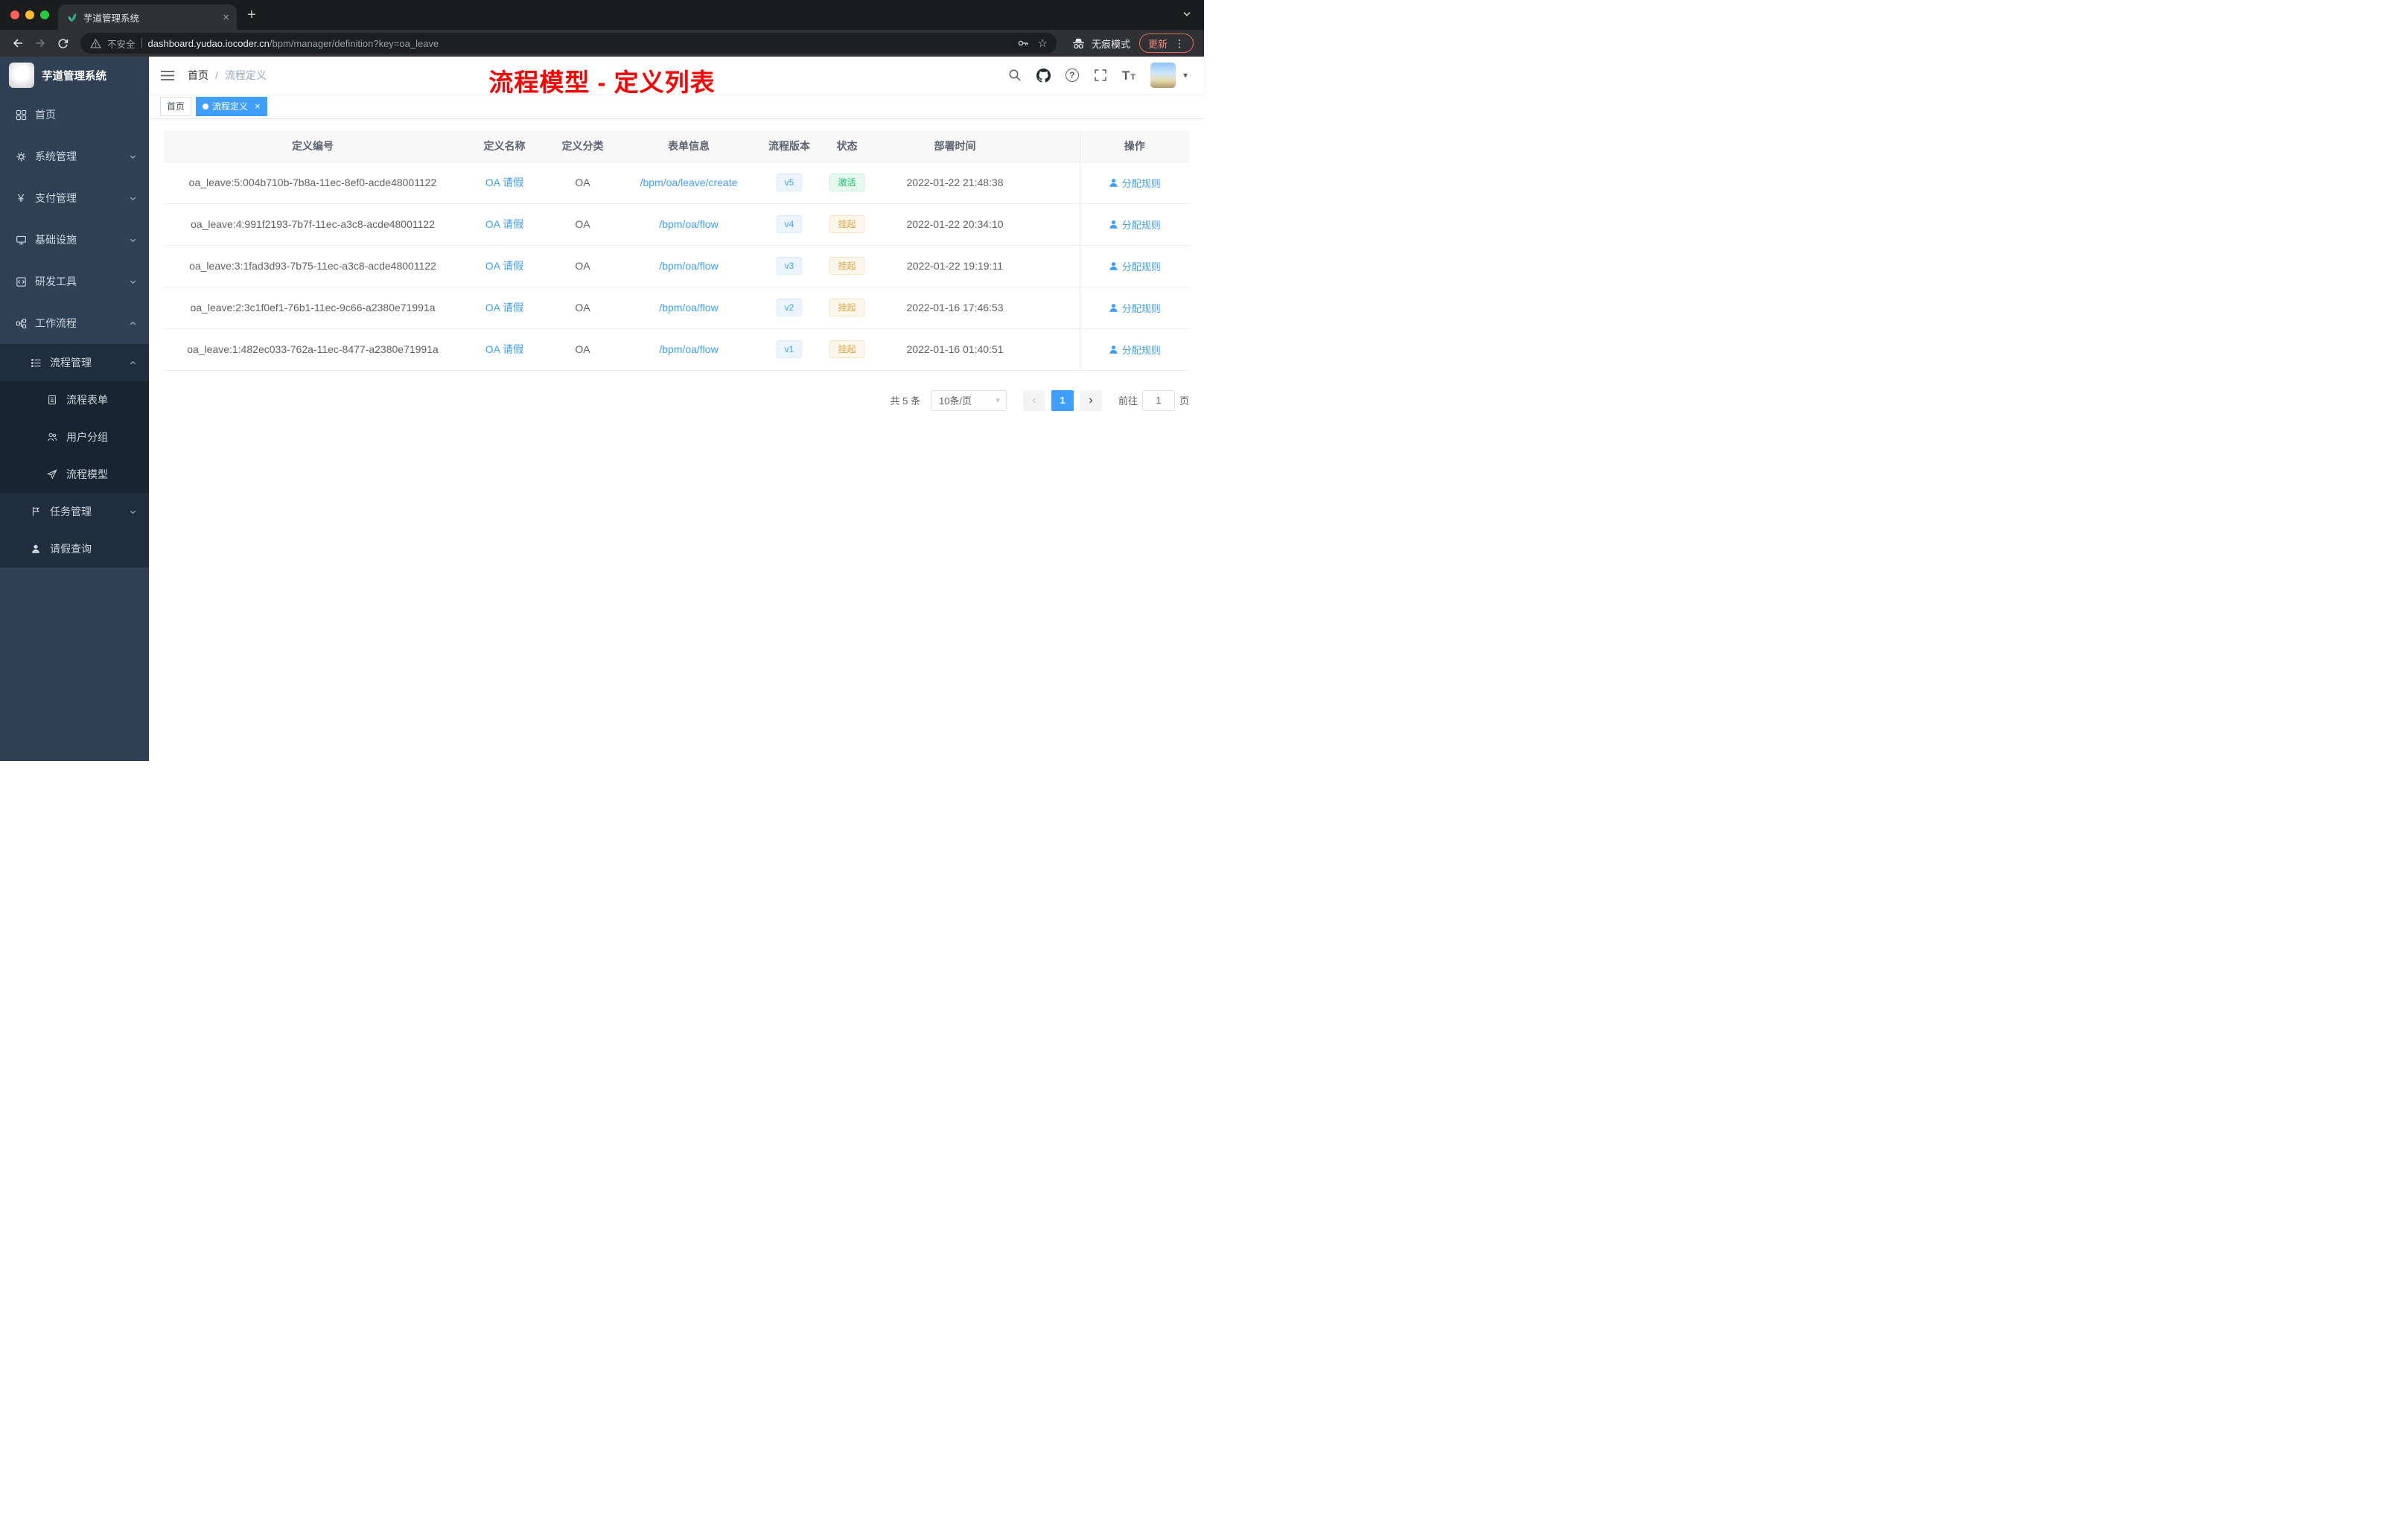 The height and width of the screenshot is (1522, 2408). Describe the element at coordinates (1043, 75) in the screenshot. I see `github-icon` at that location.